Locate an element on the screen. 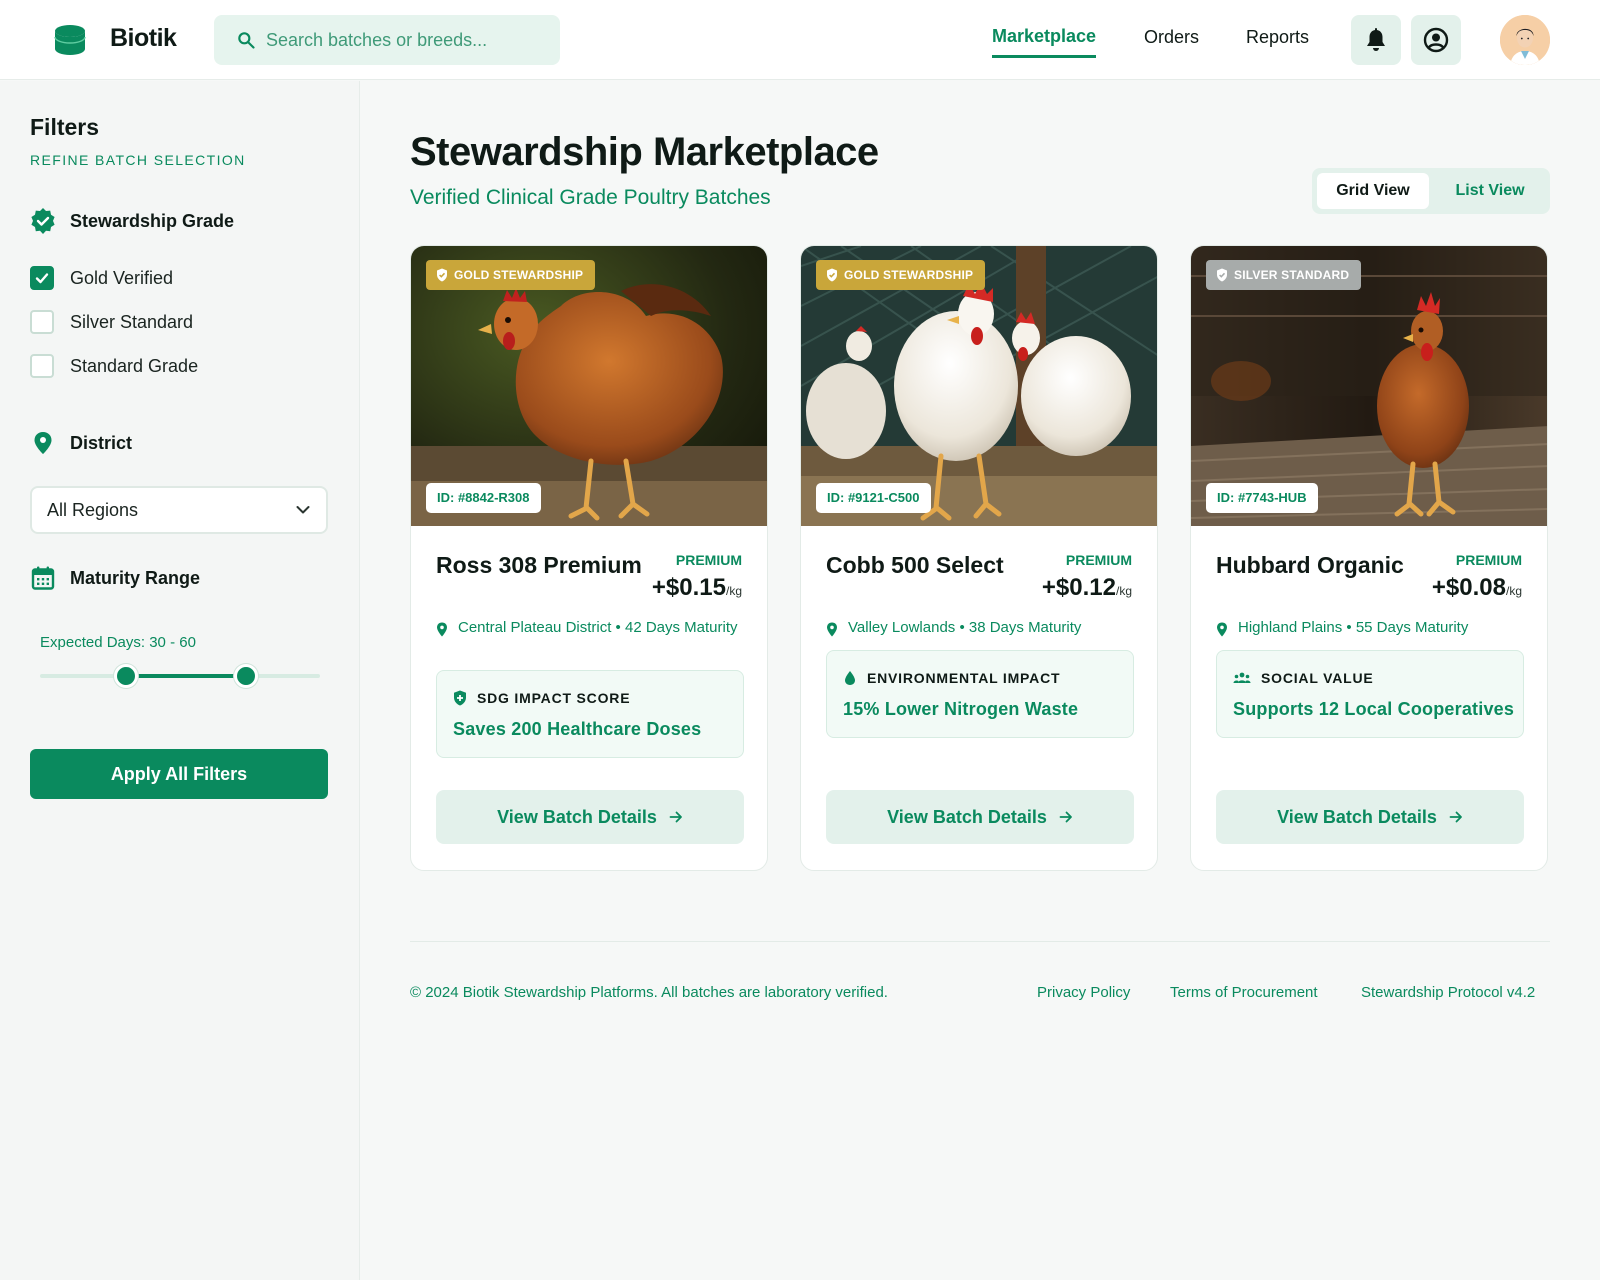 Image resolution: width=1600 pixels, height=1280 pixels. verified-badge-icon is located at coordinates (43, 221).